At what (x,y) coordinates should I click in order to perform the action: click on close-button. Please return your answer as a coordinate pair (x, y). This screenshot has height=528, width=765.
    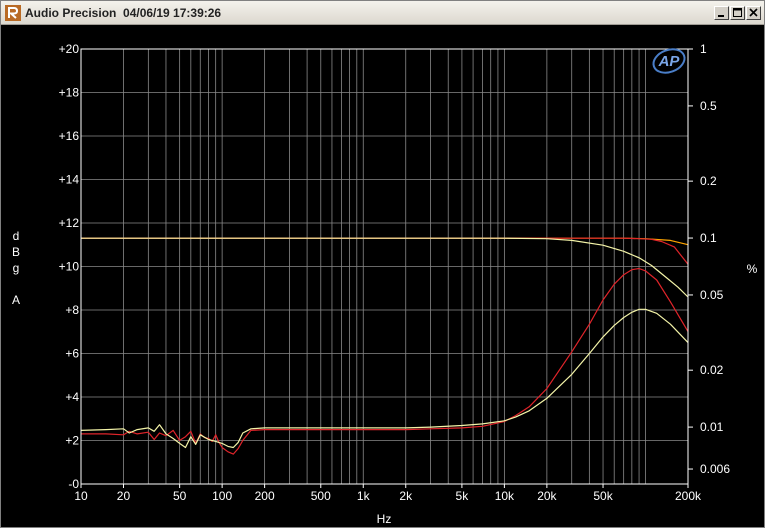
    Looking at the image, I should click on (753, 13).